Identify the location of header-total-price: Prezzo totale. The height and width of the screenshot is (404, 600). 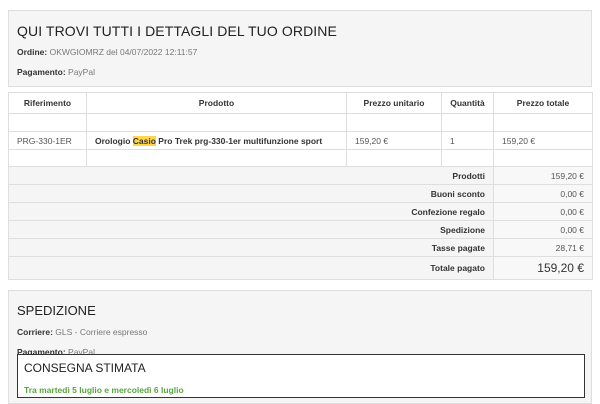
(543, 103).